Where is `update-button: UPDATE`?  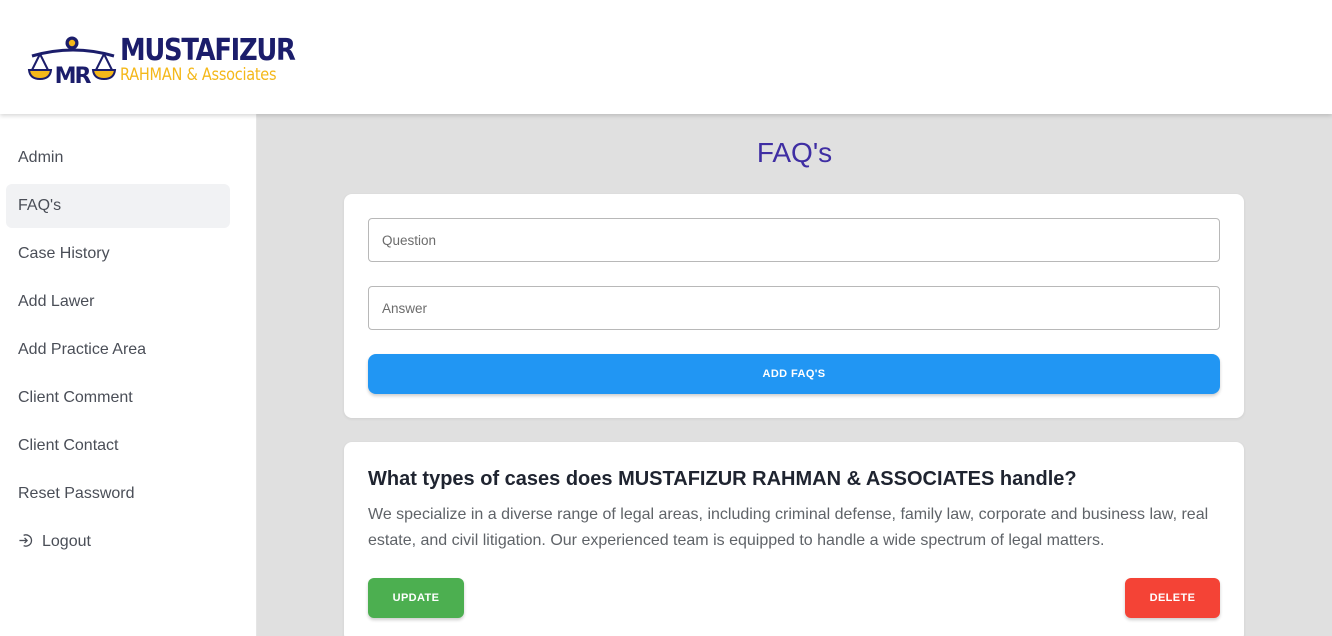
update-button: UPDATE is located at coordinates (416, 598).